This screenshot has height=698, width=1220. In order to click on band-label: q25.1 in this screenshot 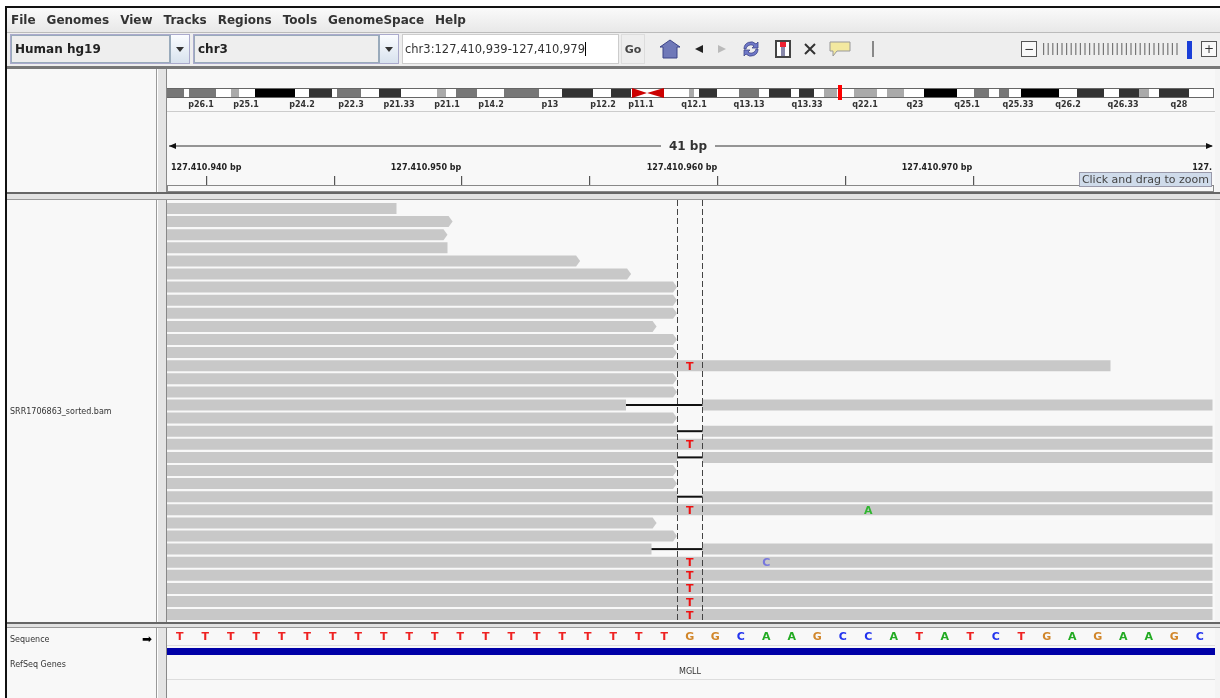, I will do `click(967, 104)`.